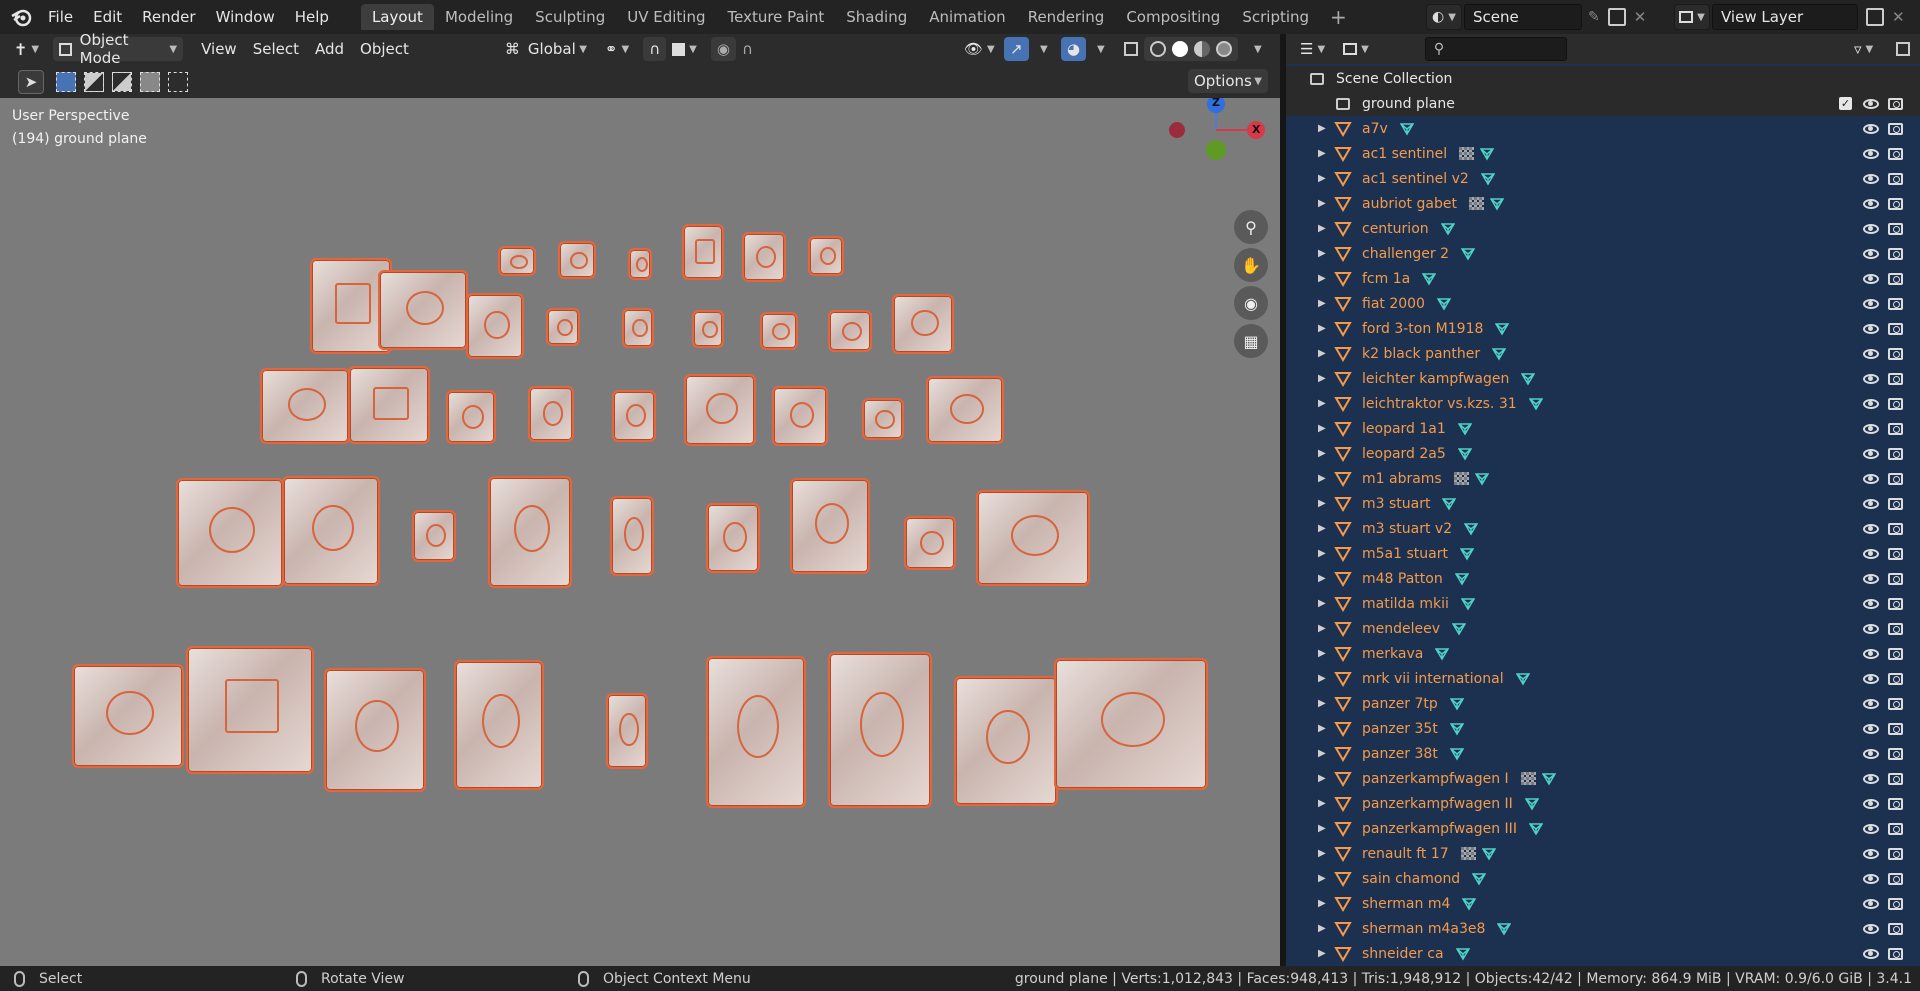  What do you see at coordinates (876, 17) in the screenshot?
I see `tab-shading: Shading` at bounding box center [876, 17].